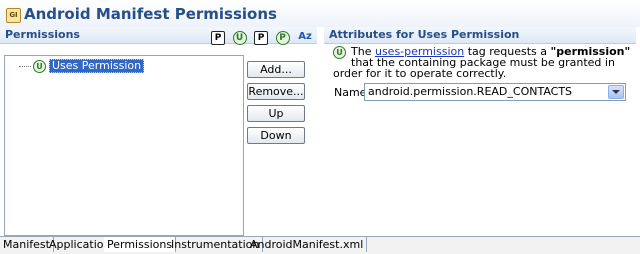 The image size is (640, 254). What do you see at coordinates (13, 15) in the screenshot?
I see `manifest-editor-icon: GI` at bounding box center [13, 15].